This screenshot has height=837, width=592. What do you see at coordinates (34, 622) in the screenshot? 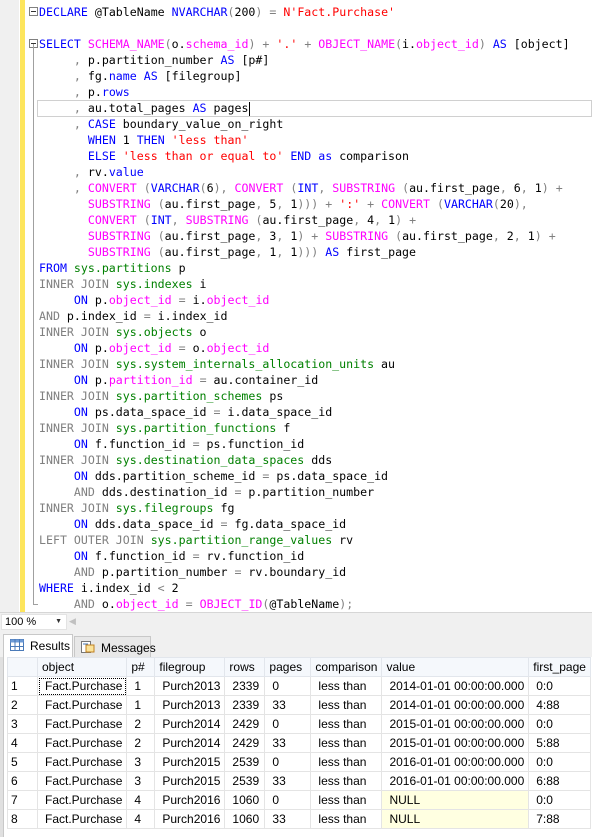
I see `zoom-dropdown: 100 % ▼` at bounding box center [34, 622].